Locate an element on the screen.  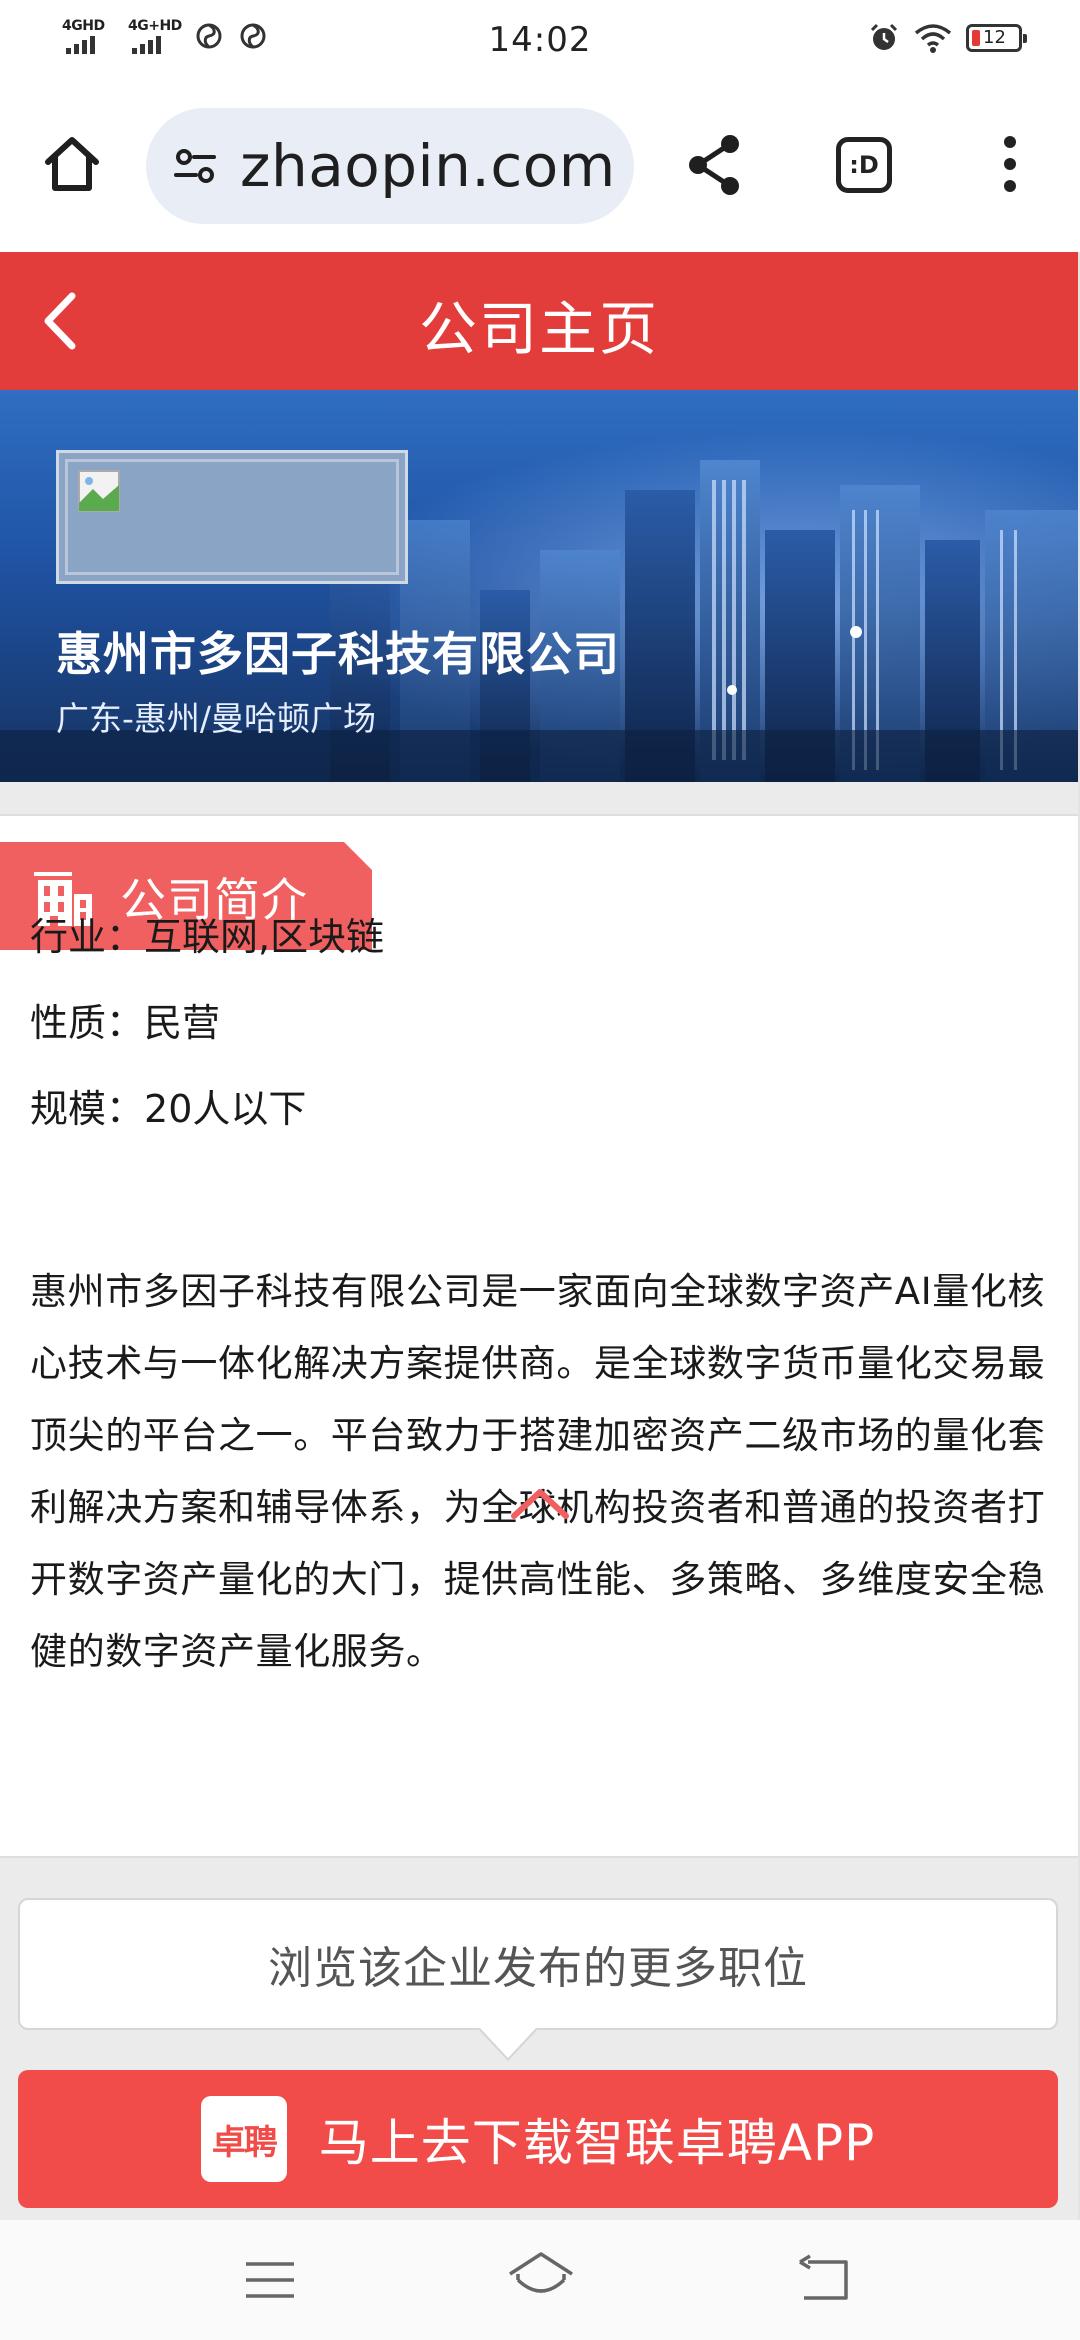
browser-toolbar: zhaopin.com :D is located at coordinates (540, 171).